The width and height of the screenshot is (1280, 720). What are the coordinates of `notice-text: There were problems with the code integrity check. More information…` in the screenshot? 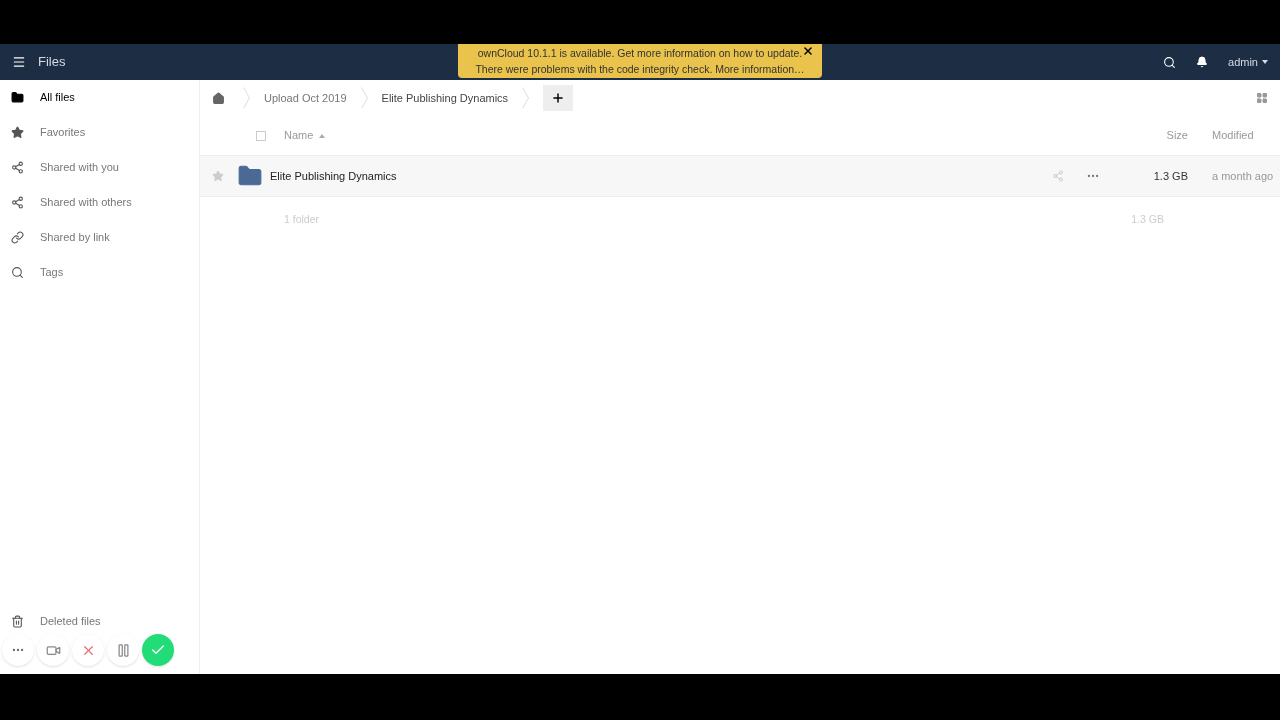 It's located at (640, 69).